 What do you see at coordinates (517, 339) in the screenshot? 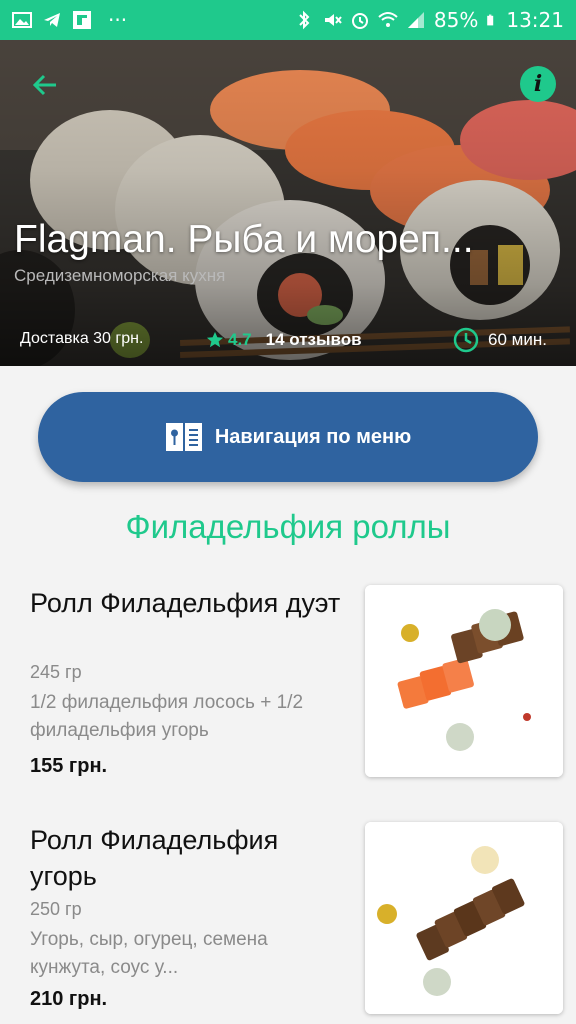
I see `delivery-time-value: 60 мин.` at bounding box center [517, 339].